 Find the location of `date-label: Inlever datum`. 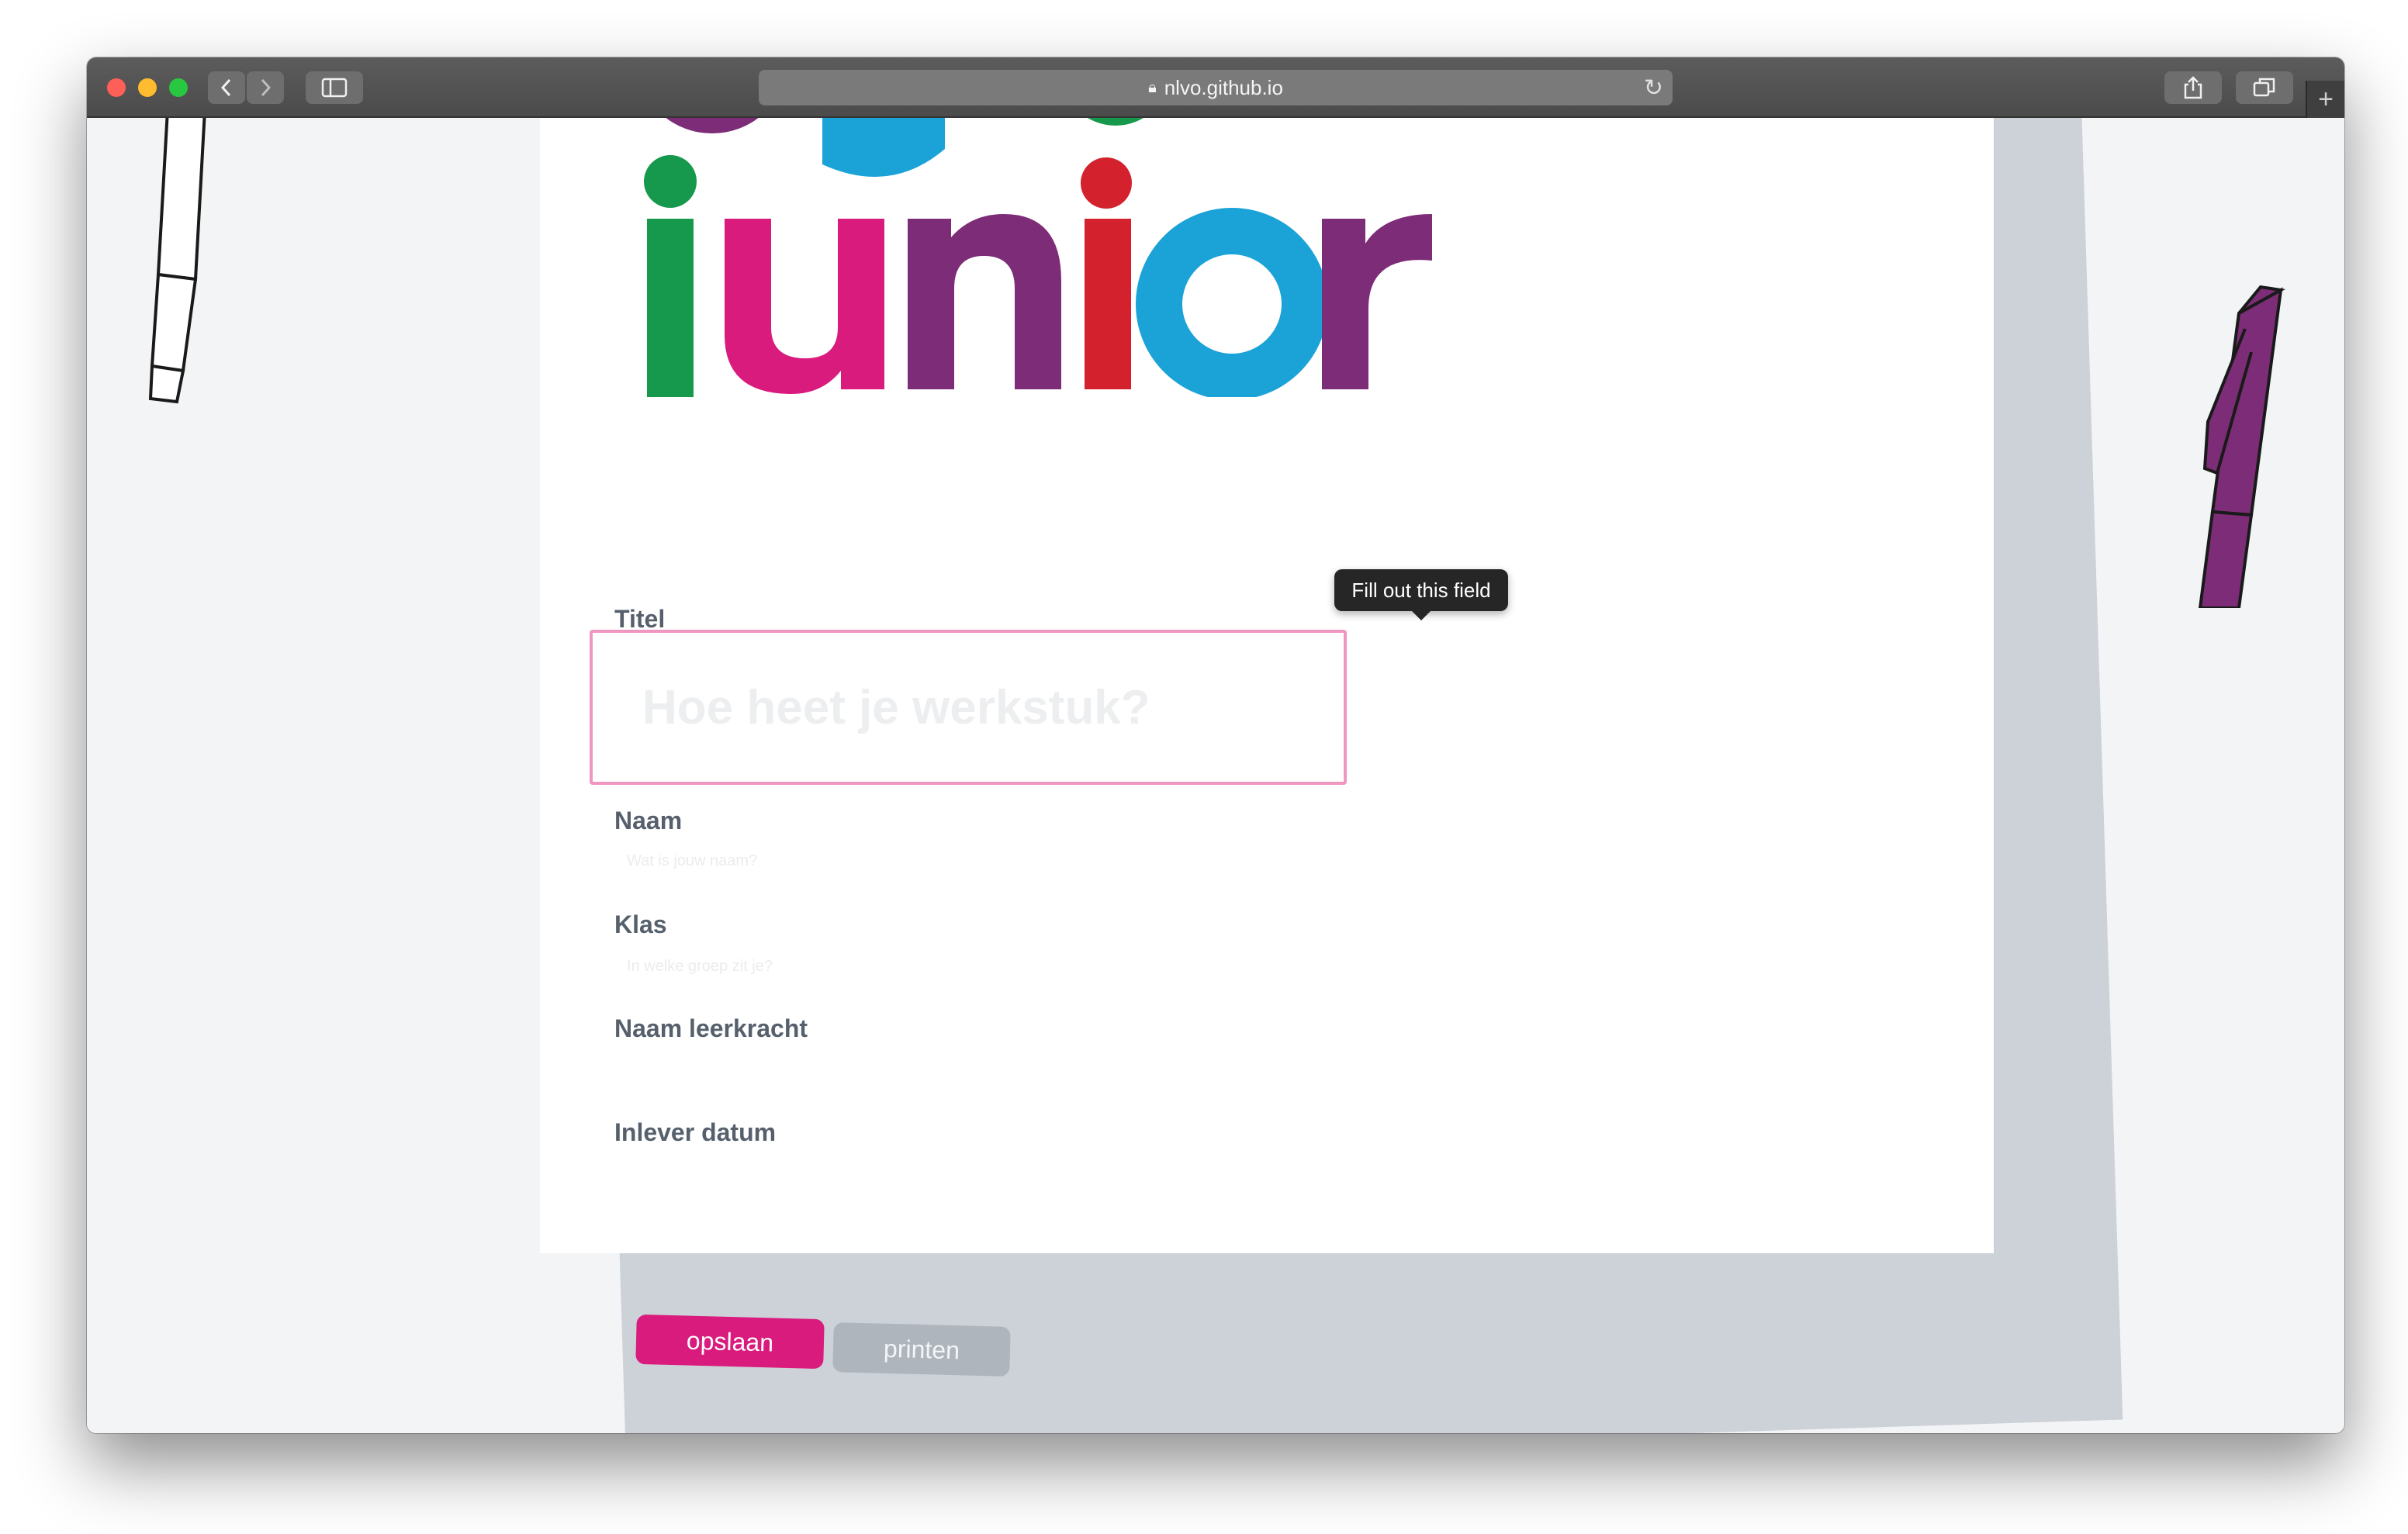

date-label: Inlever datum is located at coordinates (695, 1132).